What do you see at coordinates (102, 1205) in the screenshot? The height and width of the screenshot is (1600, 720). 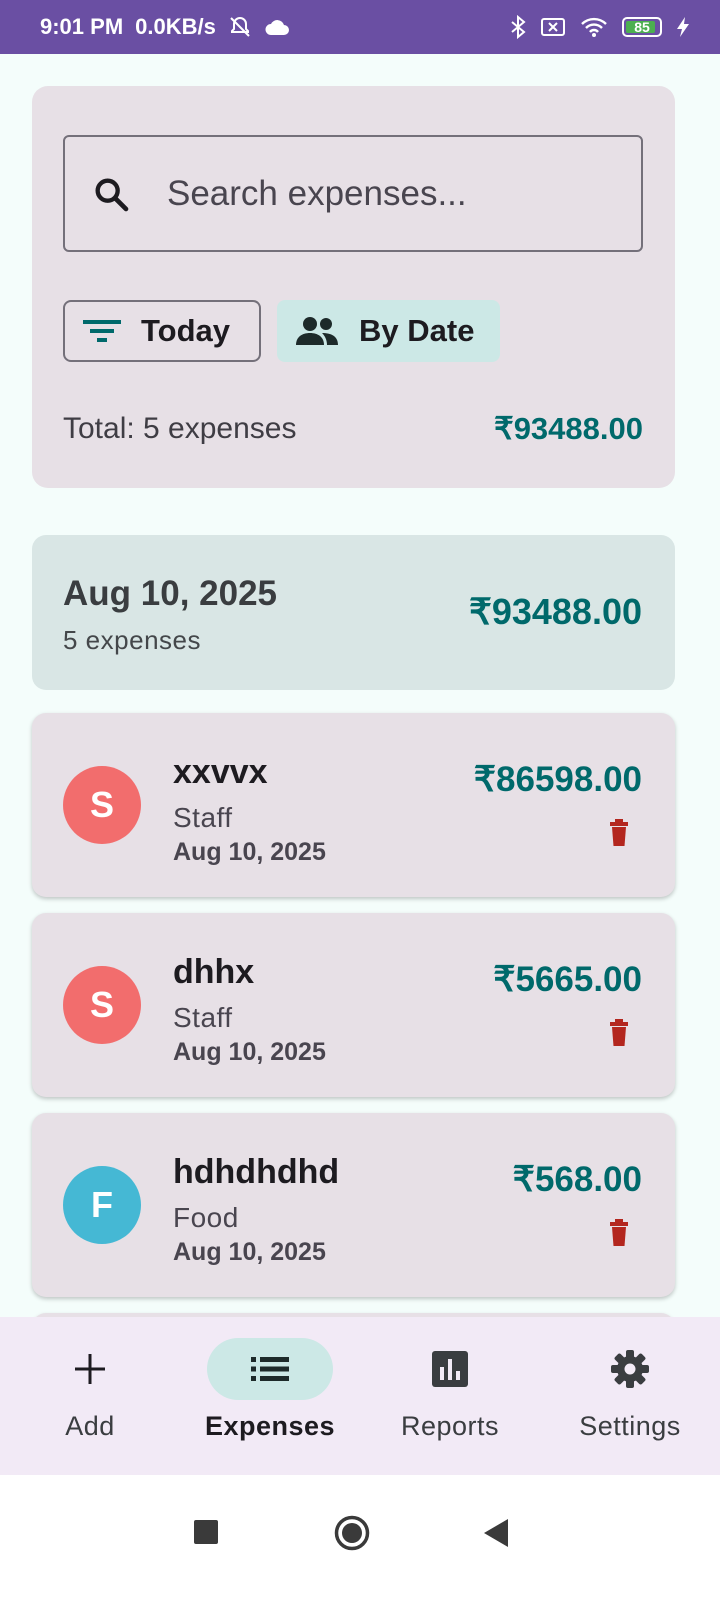 I see `avatar: F` at bounding box center [102, 1205].